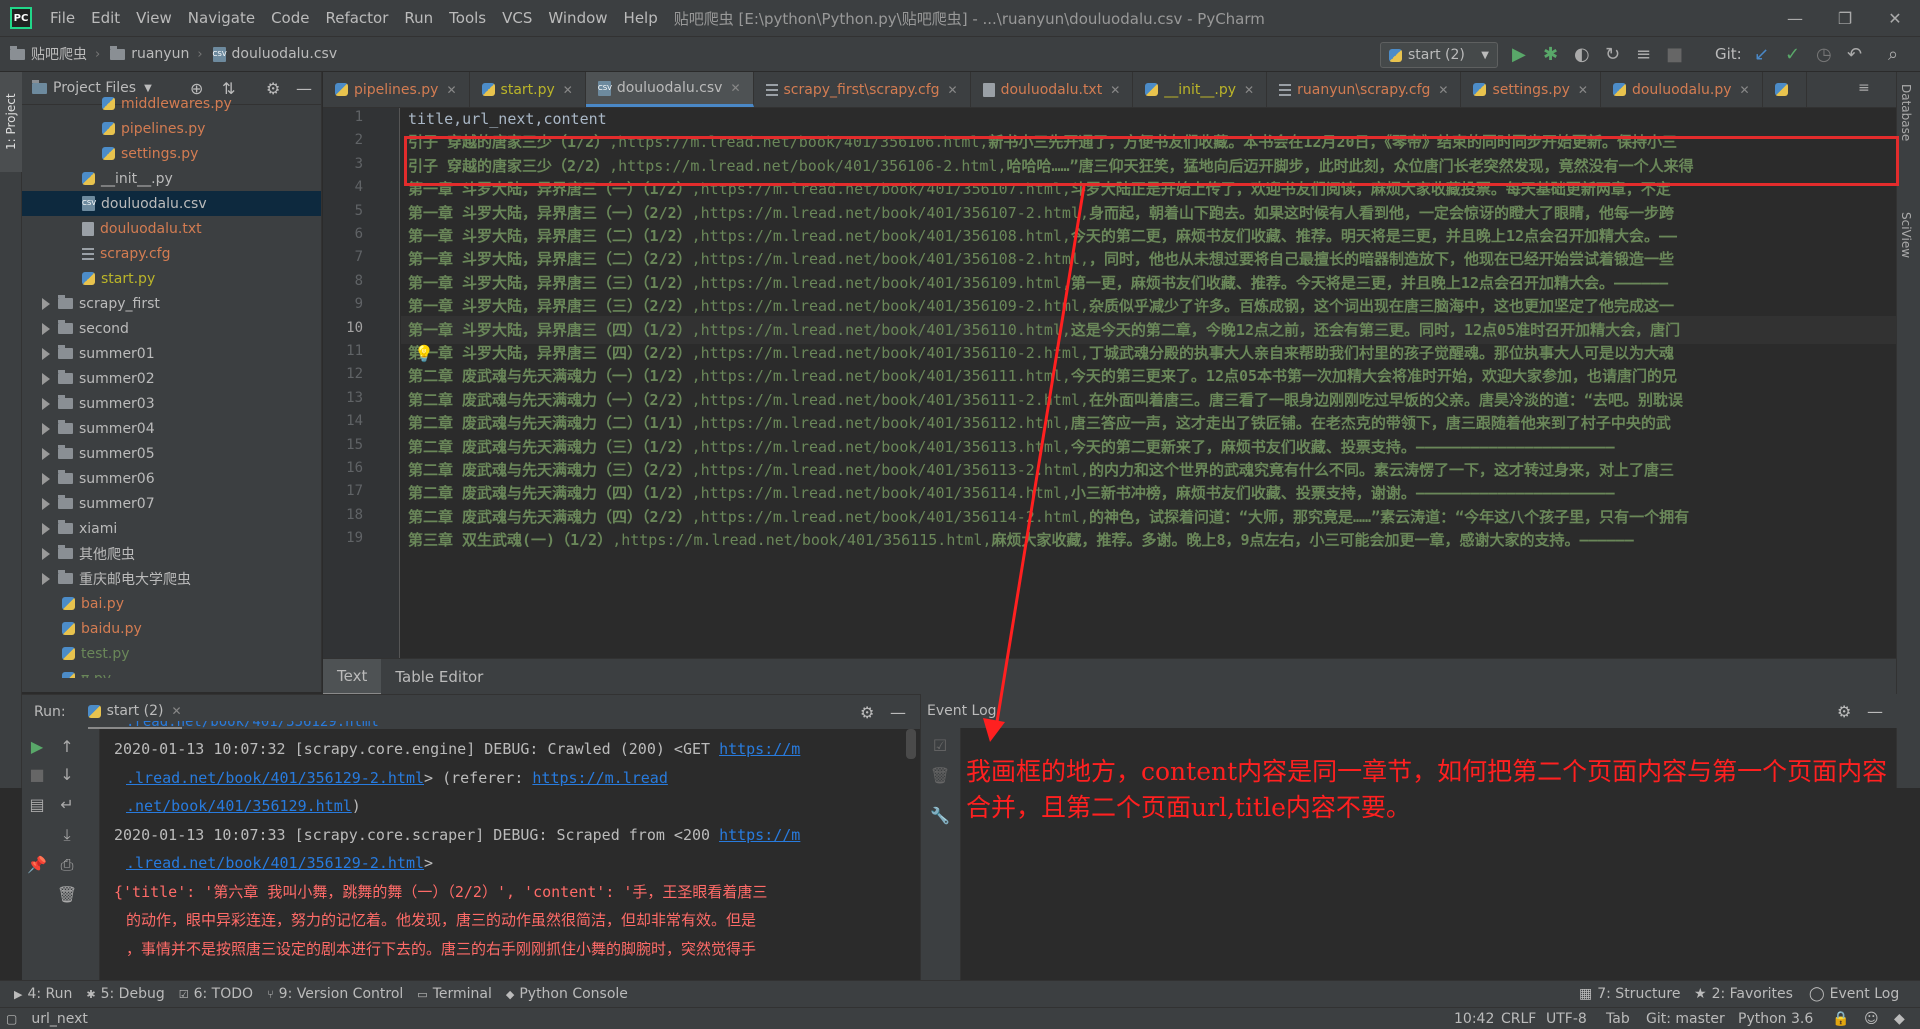  I want to click on menu-navigate: Navigate, so click(221, 18).